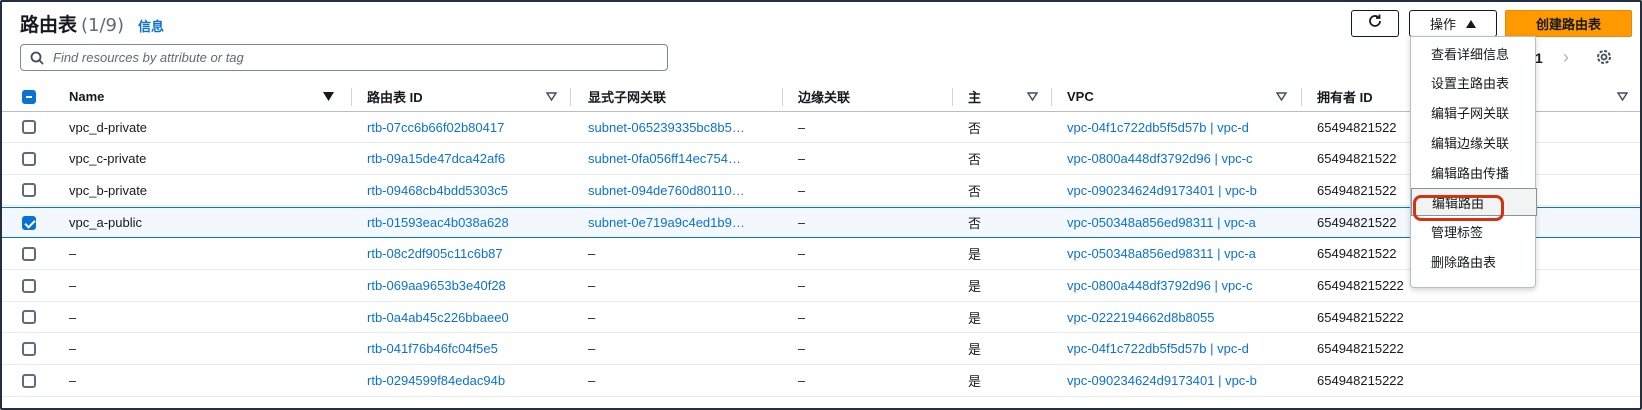  Describe the element at coordinates (395, 96) in the screenshot. I see `column-header-route-table-id: 路由表 ID` at that location.